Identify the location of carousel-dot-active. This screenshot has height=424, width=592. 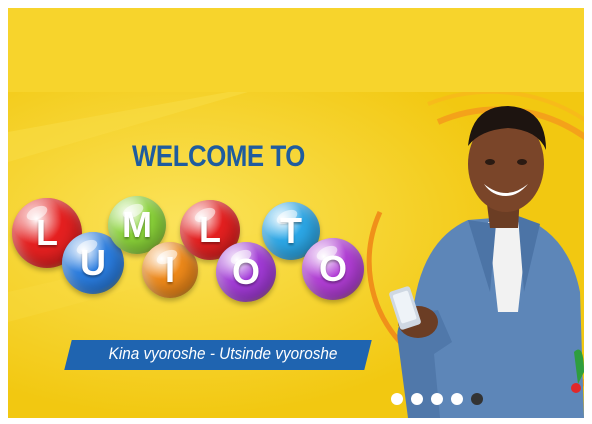
(477, 399).